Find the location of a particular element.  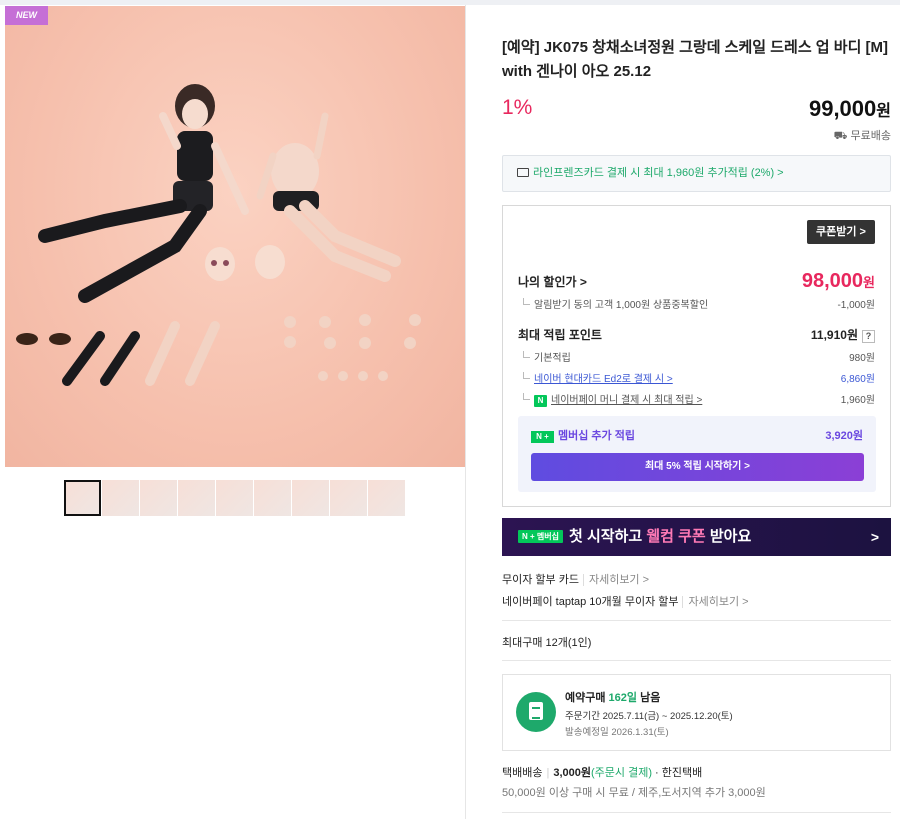

hyundai-card-link: 네이버 현대카드 Ed2로 결제 시 > is located at coordinates (603, 379).